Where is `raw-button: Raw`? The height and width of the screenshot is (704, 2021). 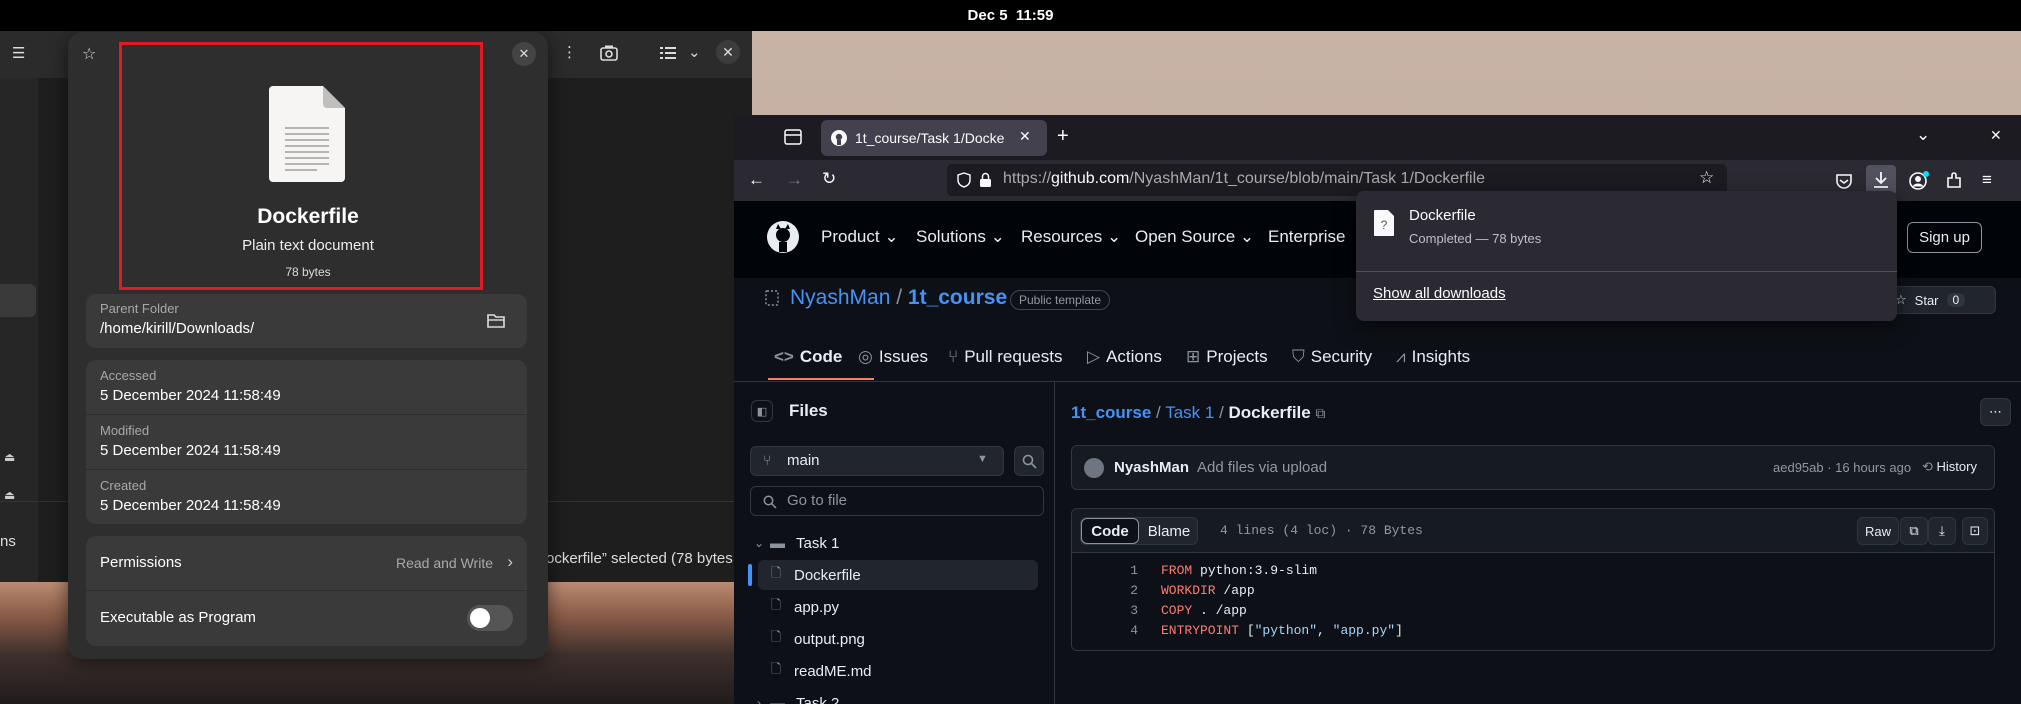 raw-button: Raw is located at coordinates (1878, 531).